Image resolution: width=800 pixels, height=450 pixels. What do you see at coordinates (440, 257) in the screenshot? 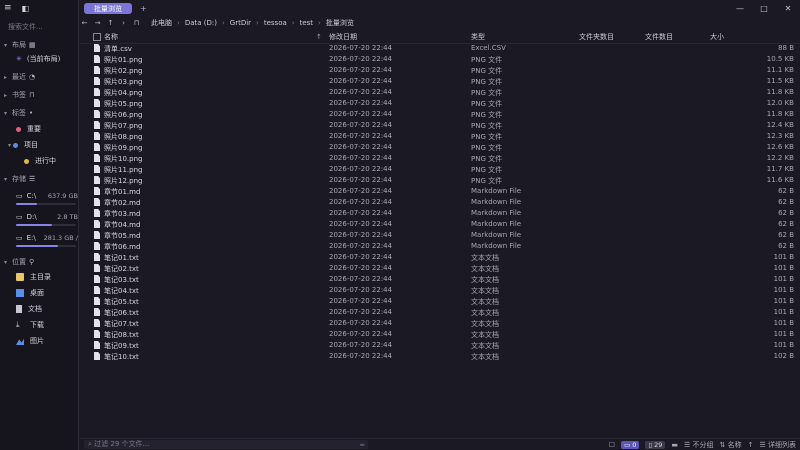
I see `file-row: 笔记01.txt 2026-07-20 22:44 文本文档 101 B` at bounding box center [440, 257].